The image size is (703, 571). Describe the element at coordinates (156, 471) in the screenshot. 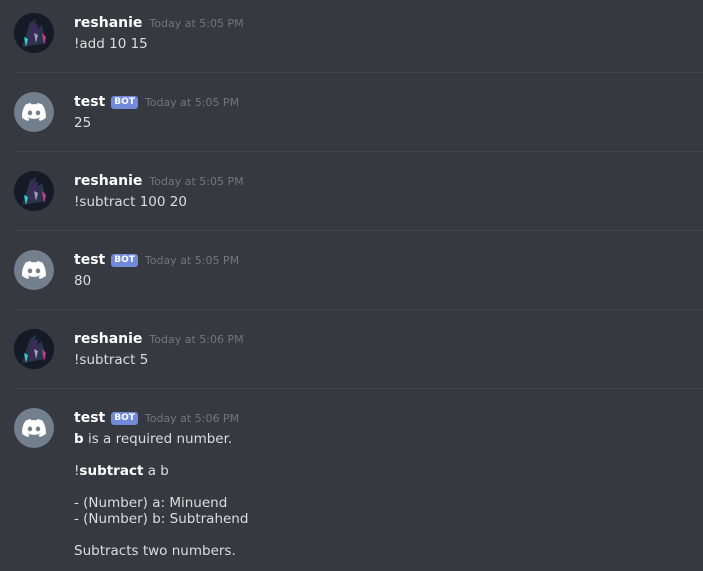

I see `command-args: a b` at that location.